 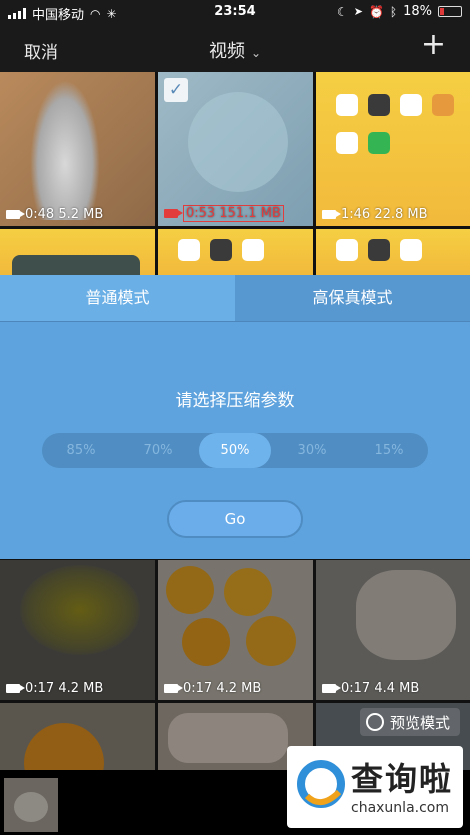 I want to click on nav-bar: 取消 视频 ⌄ +, so click(x=235, y=48).